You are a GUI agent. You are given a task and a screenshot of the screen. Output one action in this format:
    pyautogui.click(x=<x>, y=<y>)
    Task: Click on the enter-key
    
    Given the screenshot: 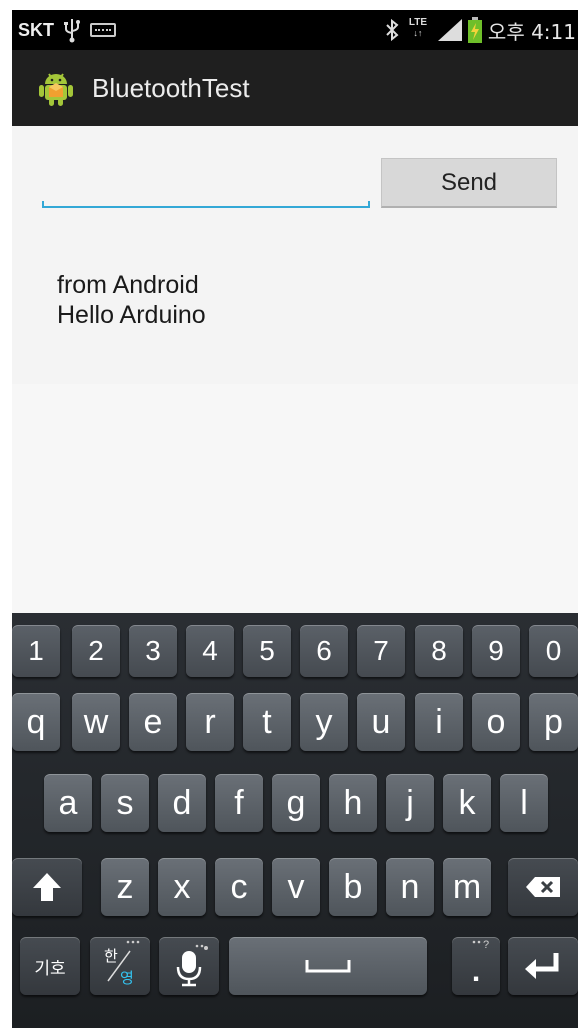 What is the action you would take?
    pyautogui.click(x=543, y=966)
    